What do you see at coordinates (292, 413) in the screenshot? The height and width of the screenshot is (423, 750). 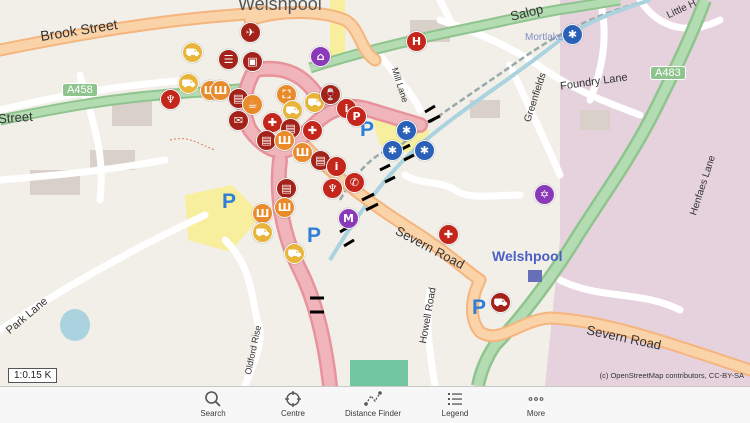 I see `centre-label: Centre` at bounding box center [292, 413].